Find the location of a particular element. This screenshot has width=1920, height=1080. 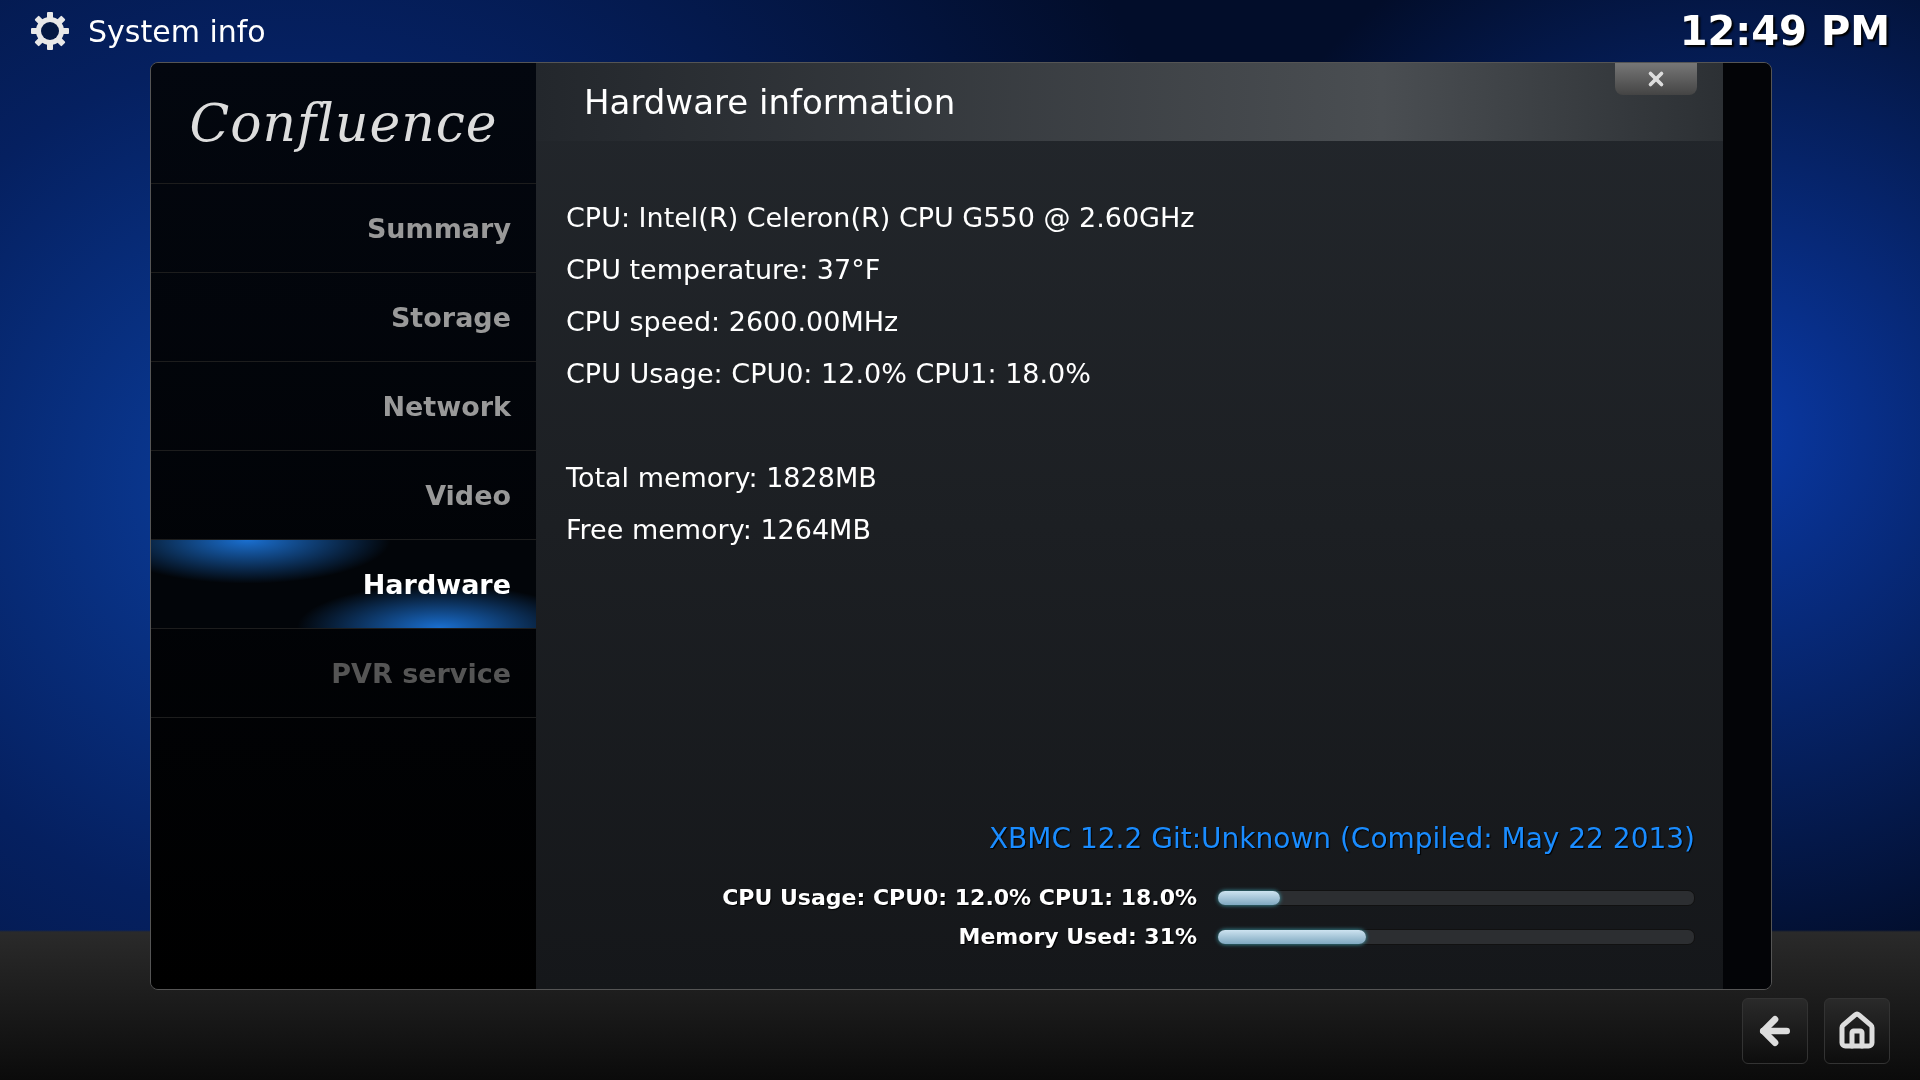

info-line: CPU Usage: CPU0: 12.0% CPU1: 18.0% is located at coordinates (829, 374).